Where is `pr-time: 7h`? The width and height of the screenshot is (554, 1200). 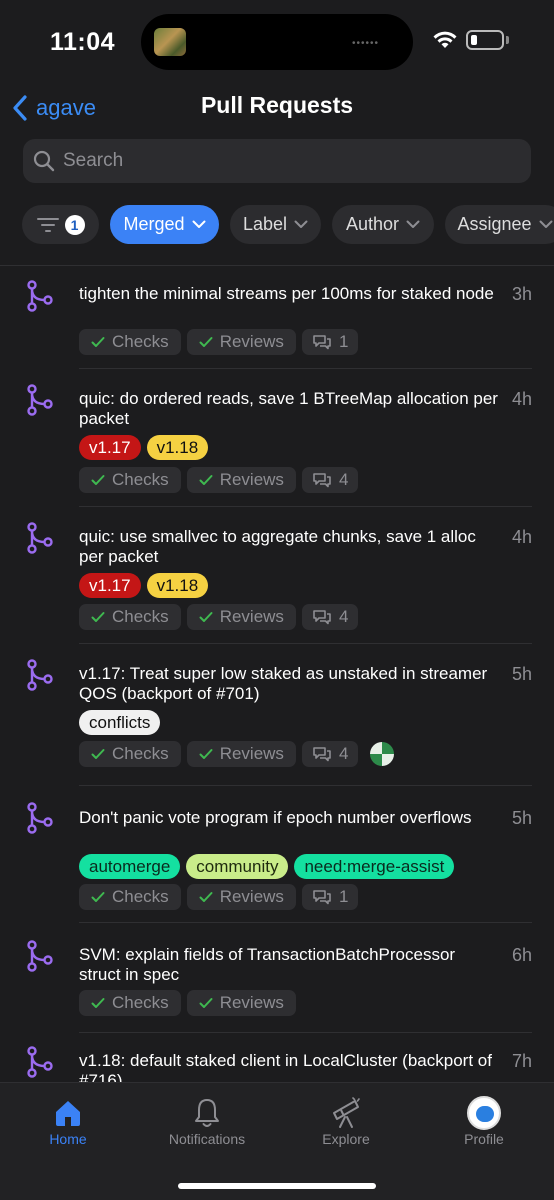
pr-time: 7h is located at coordinates (521, 1061).